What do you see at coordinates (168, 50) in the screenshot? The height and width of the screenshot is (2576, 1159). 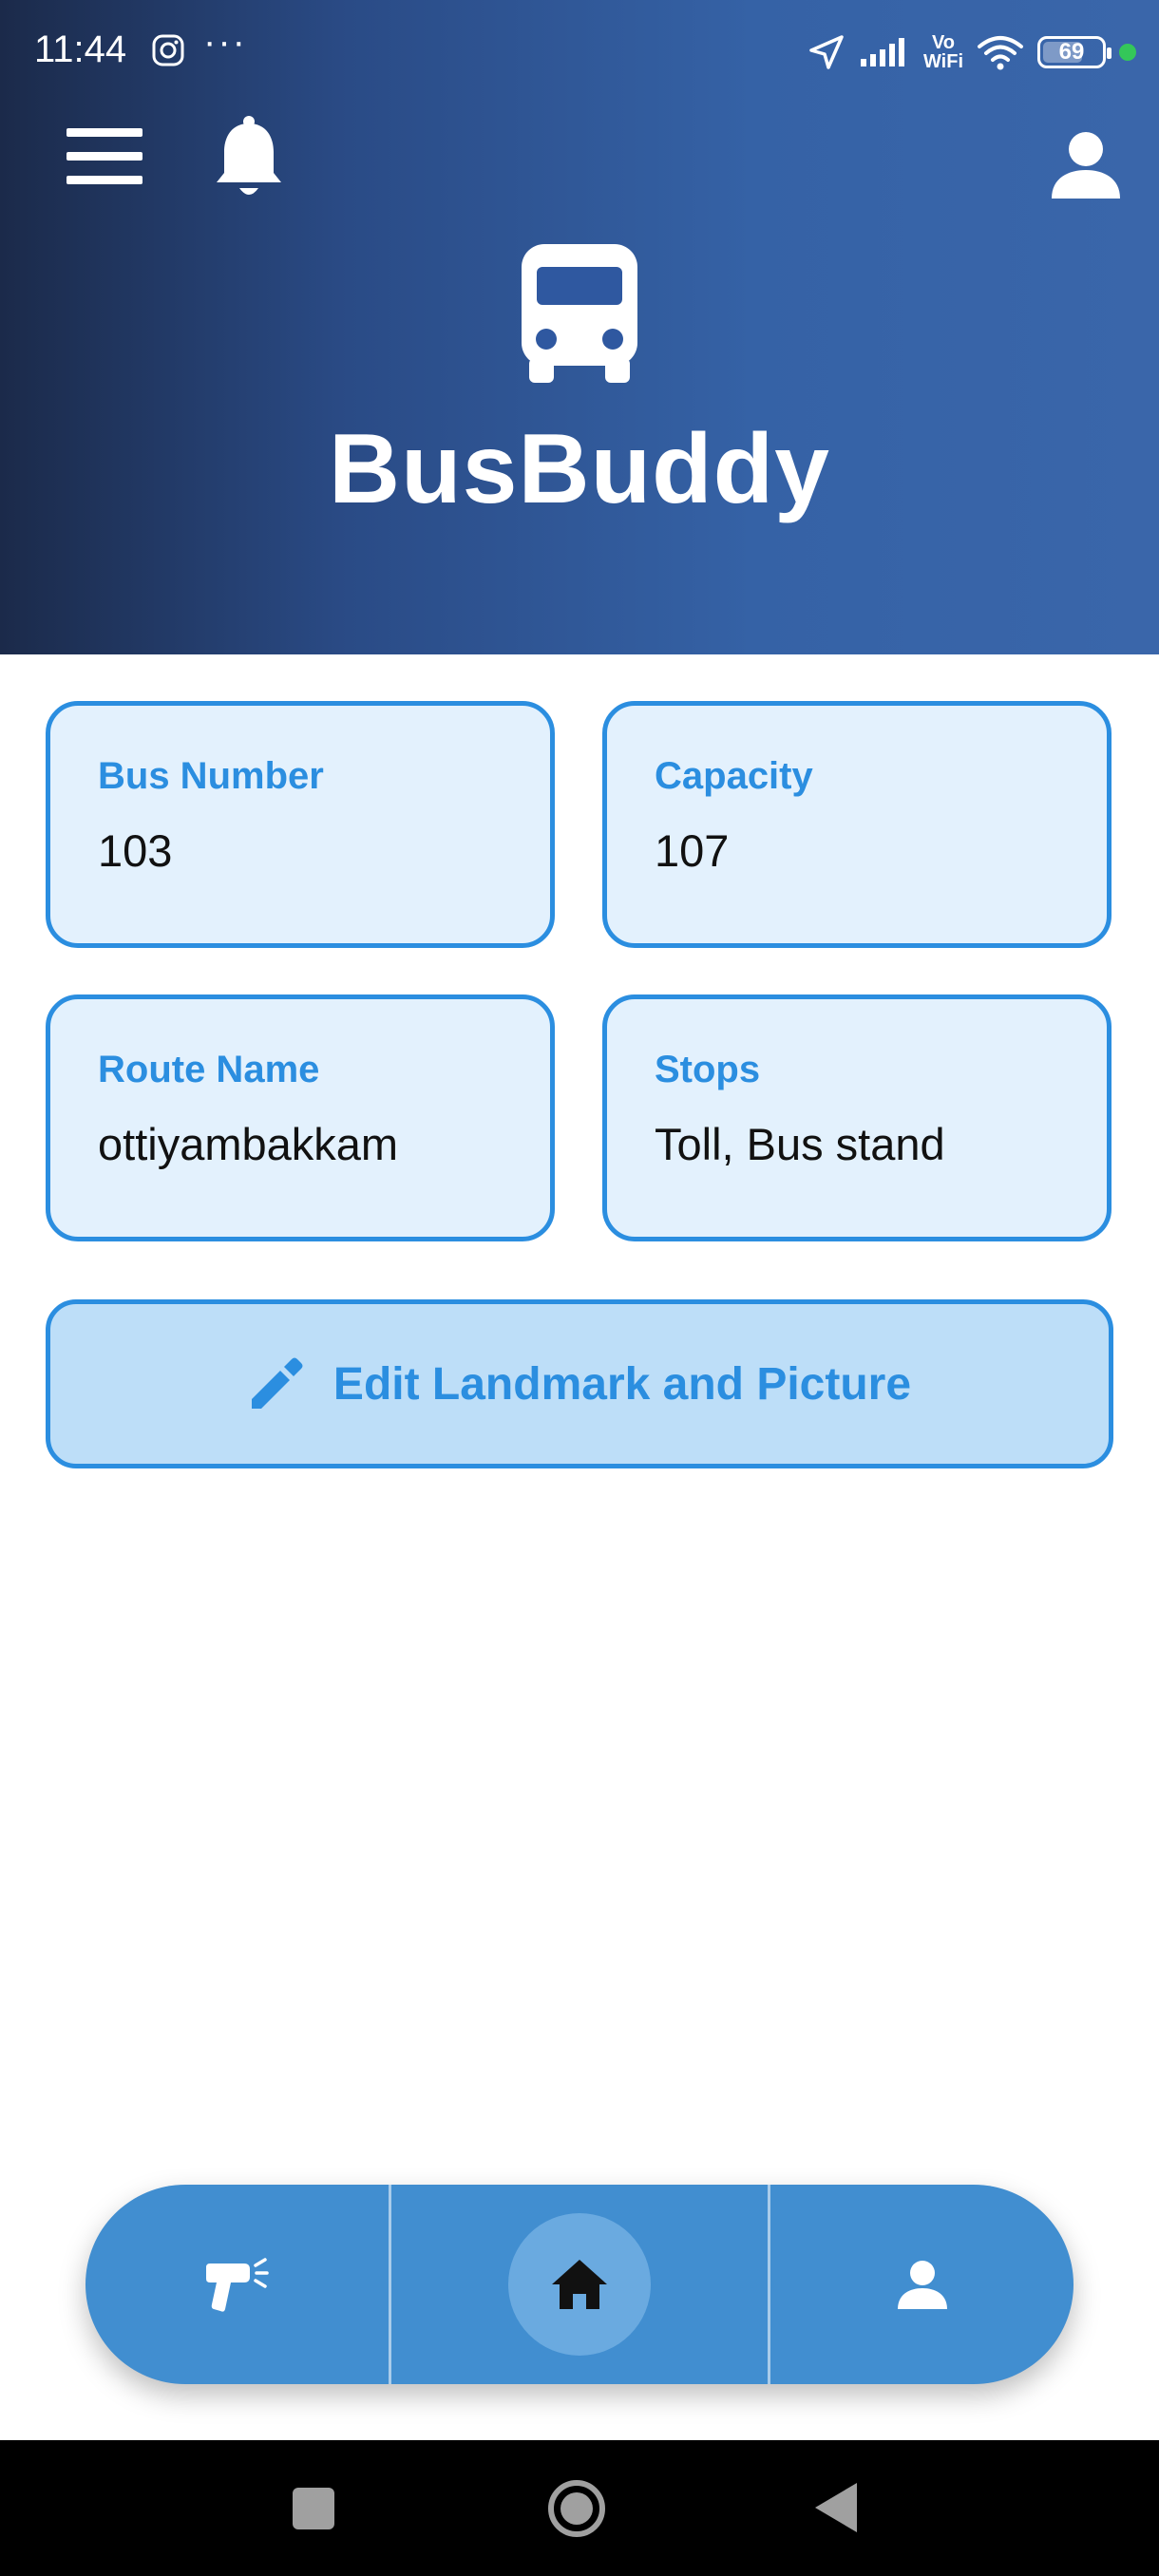 I see `instagram-icon` at bounding box center [168, 50].